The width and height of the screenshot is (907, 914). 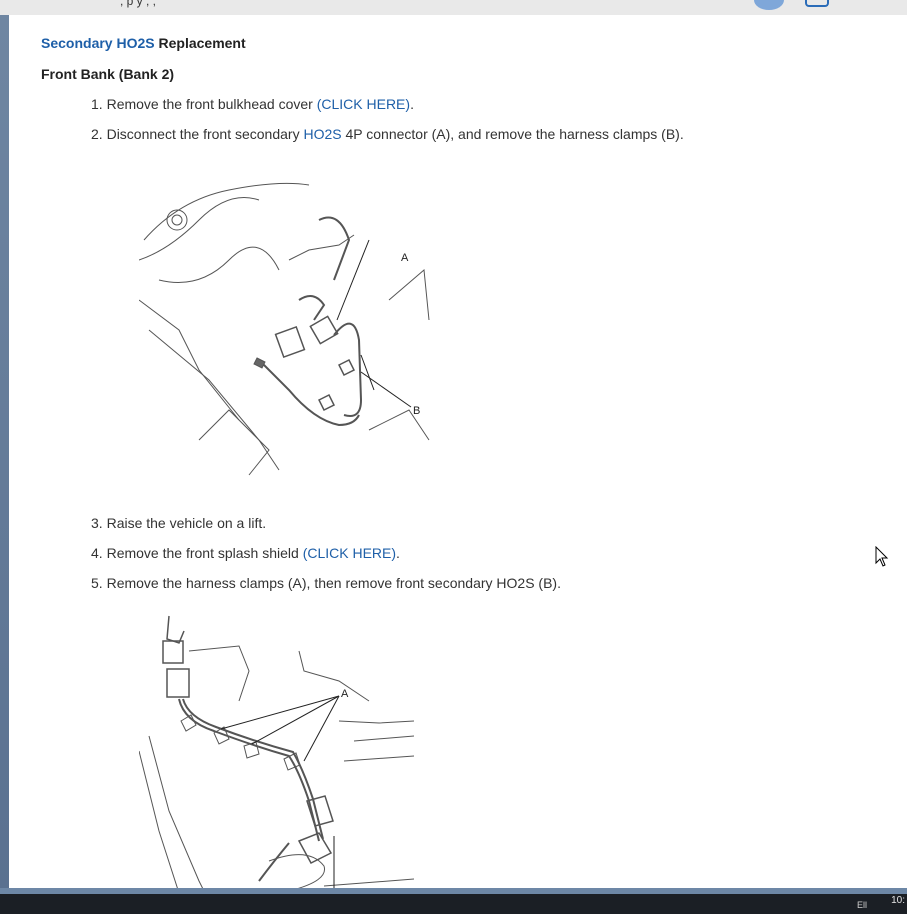 What do you see at coordinates (453, 8) in the screenshot?
I see `browser-top-bar: , p y , ,` at bounding box center [453, 8].